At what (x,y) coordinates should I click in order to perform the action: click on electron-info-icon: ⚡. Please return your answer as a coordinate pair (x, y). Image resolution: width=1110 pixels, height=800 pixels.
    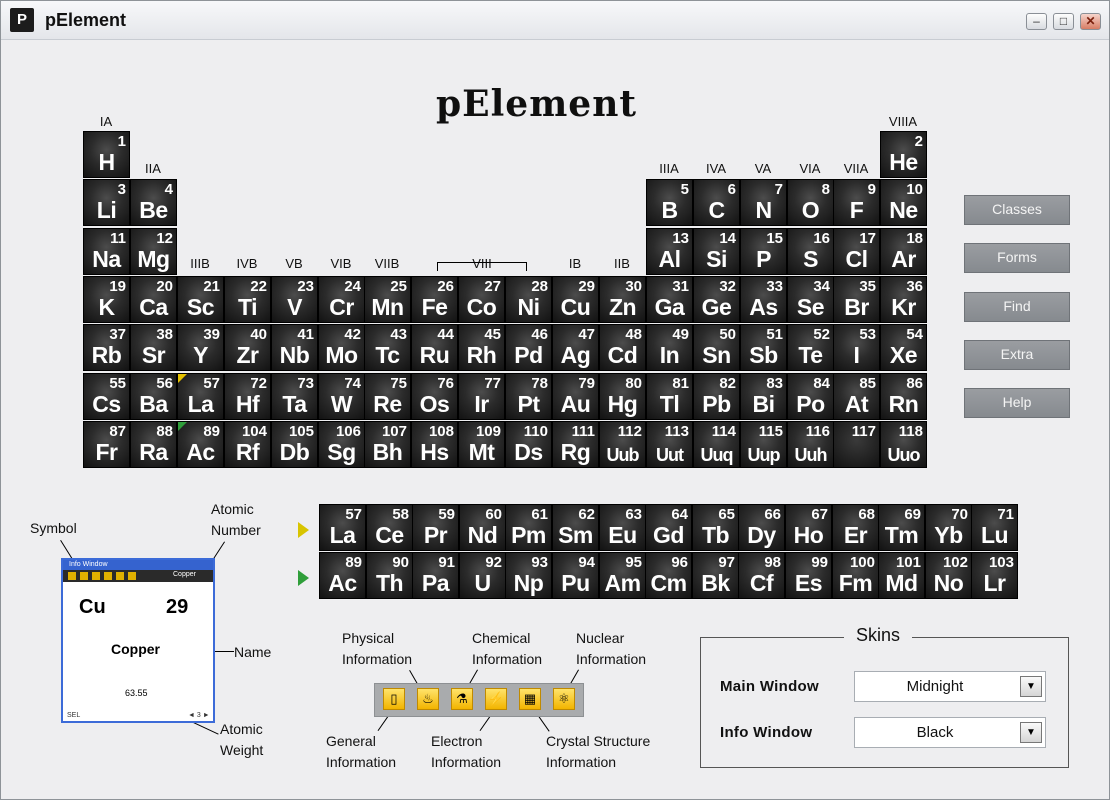
    Looking at the image, I should click on (496, 699).